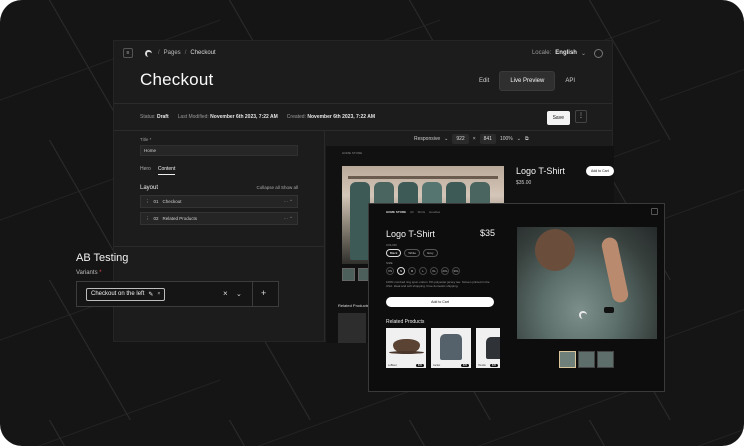  I want to click on layout-heading: Layout, so click(149, 188).